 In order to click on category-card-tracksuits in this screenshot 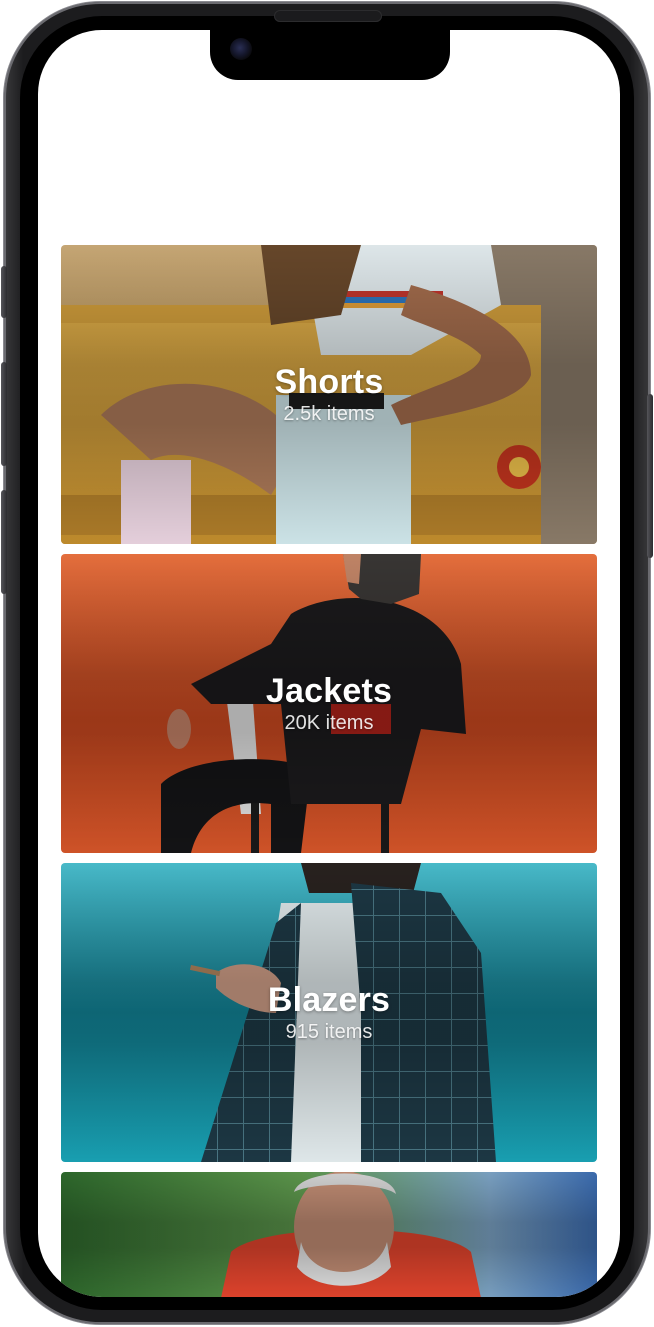, I will do `click(329, 1234)`.